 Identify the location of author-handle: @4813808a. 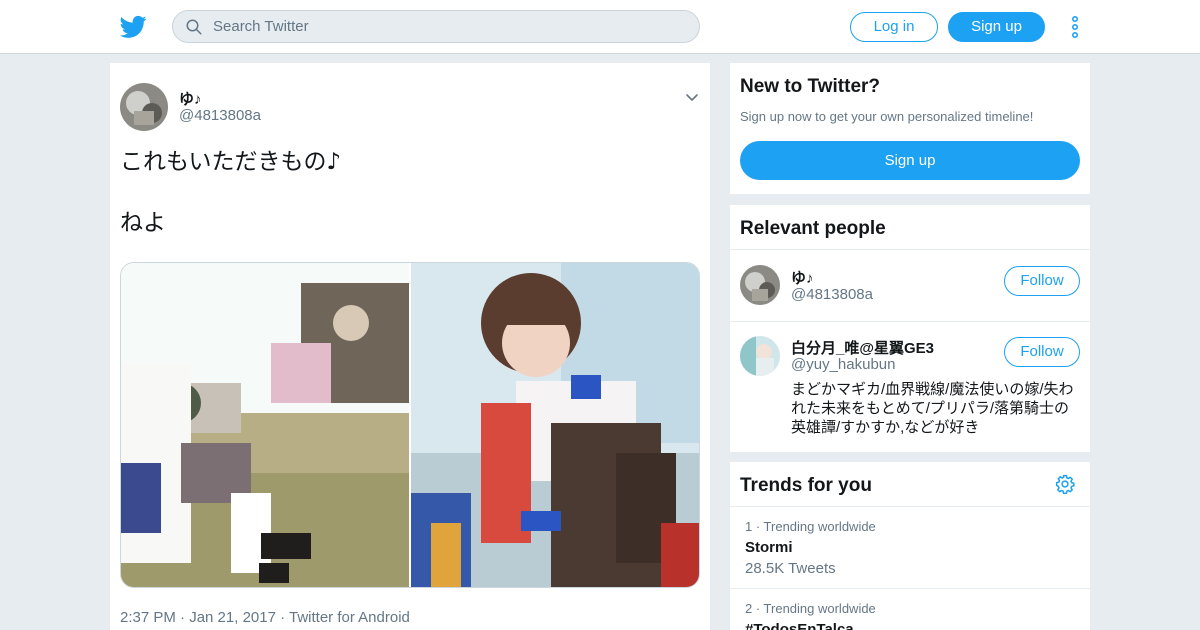
(220, 115).